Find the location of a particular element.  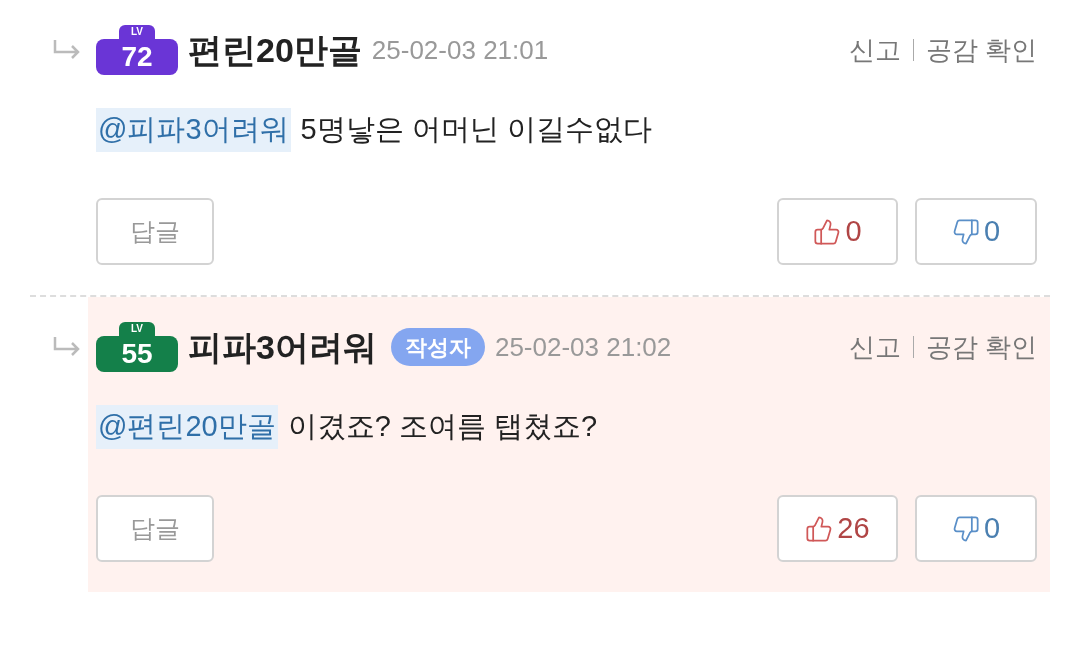

comment-time: 25-02-03 21:01 is located at coordinates (460, 50).